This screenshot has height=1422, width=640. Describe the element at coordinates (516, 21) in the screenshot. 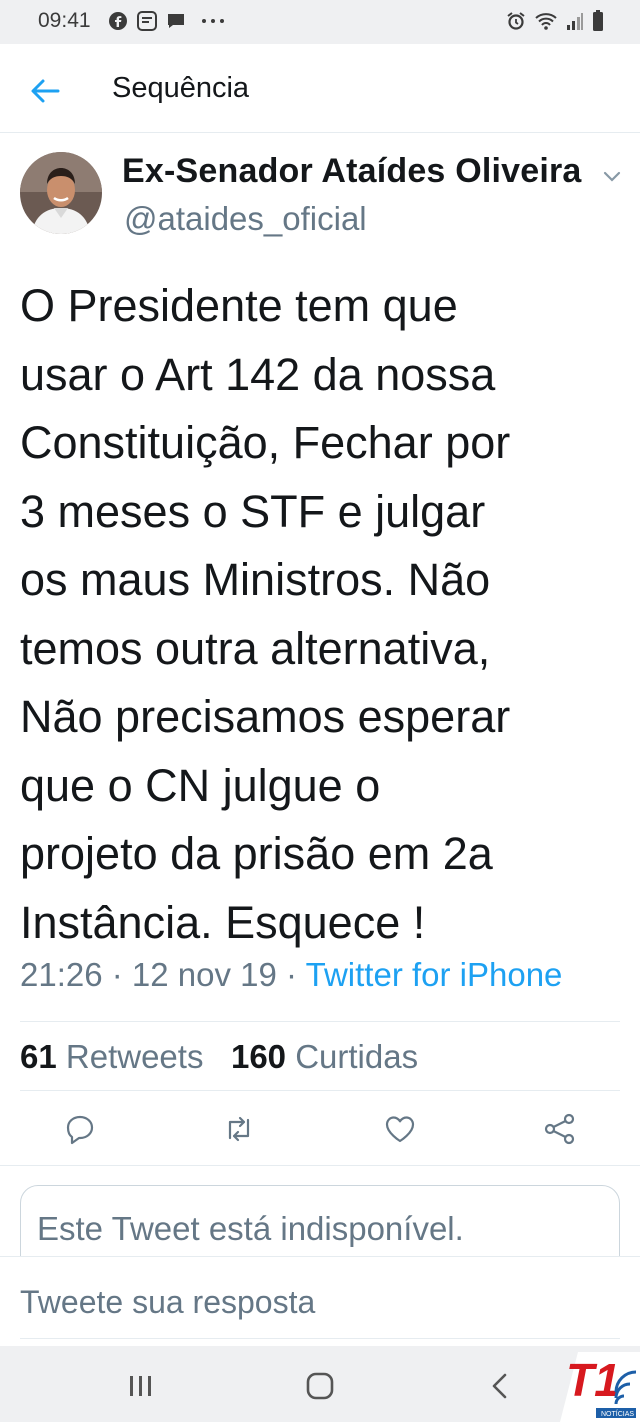

I see `alarm-icon` at that location.